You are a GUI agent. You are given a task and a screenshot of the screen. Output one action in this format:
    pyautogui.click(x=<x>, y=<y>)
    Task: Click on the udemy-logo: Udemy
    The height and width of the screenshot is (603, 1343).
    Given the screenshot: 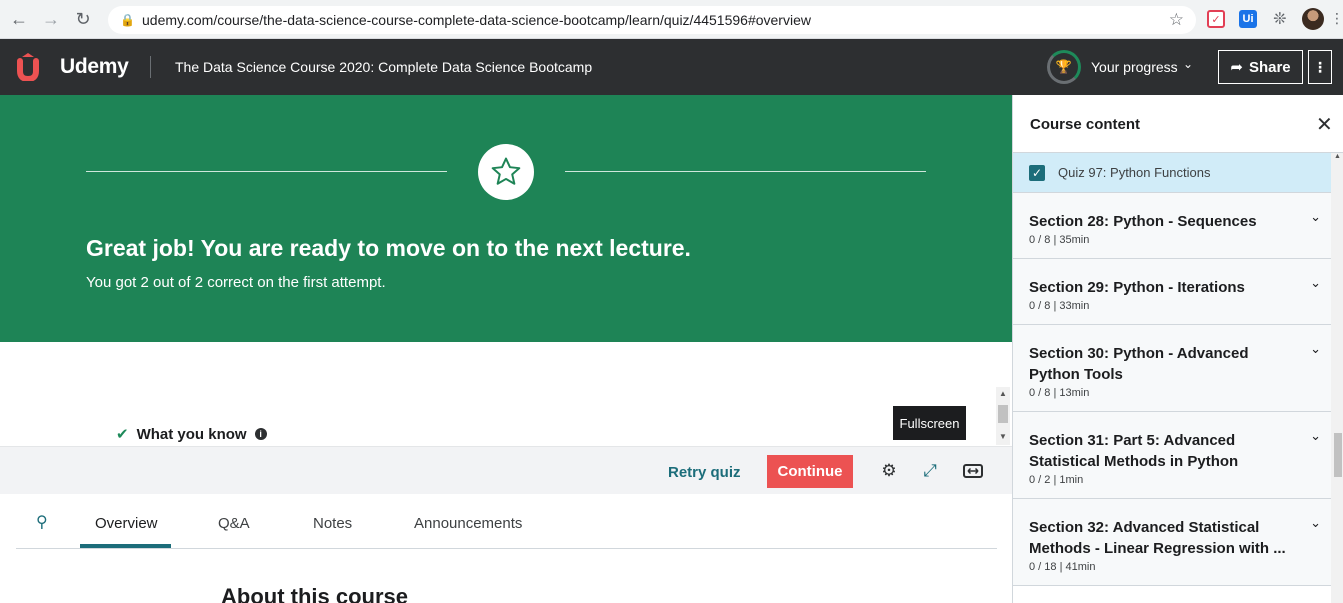 What is the action you would take?
    pyautogui.click(x=72, y=67)
    